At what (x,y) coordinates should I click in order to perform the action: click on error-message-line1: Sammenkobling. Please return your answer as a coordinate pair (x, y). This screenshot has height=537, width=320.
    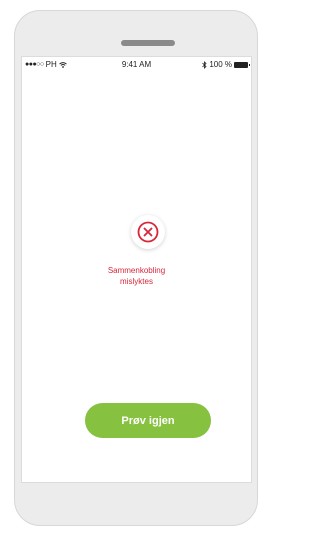
    Looking at the image, I should click on (136, 270).